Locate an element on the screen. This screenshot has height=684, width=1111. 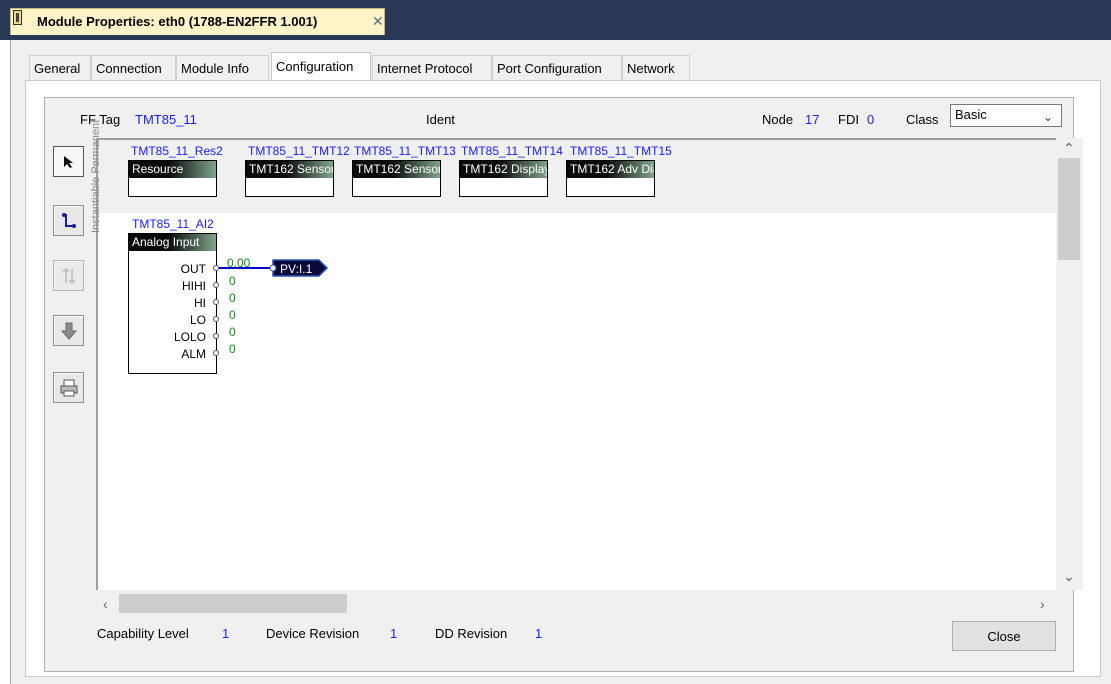
block-name: TMT162 Display is located at coordinates (503, 169).